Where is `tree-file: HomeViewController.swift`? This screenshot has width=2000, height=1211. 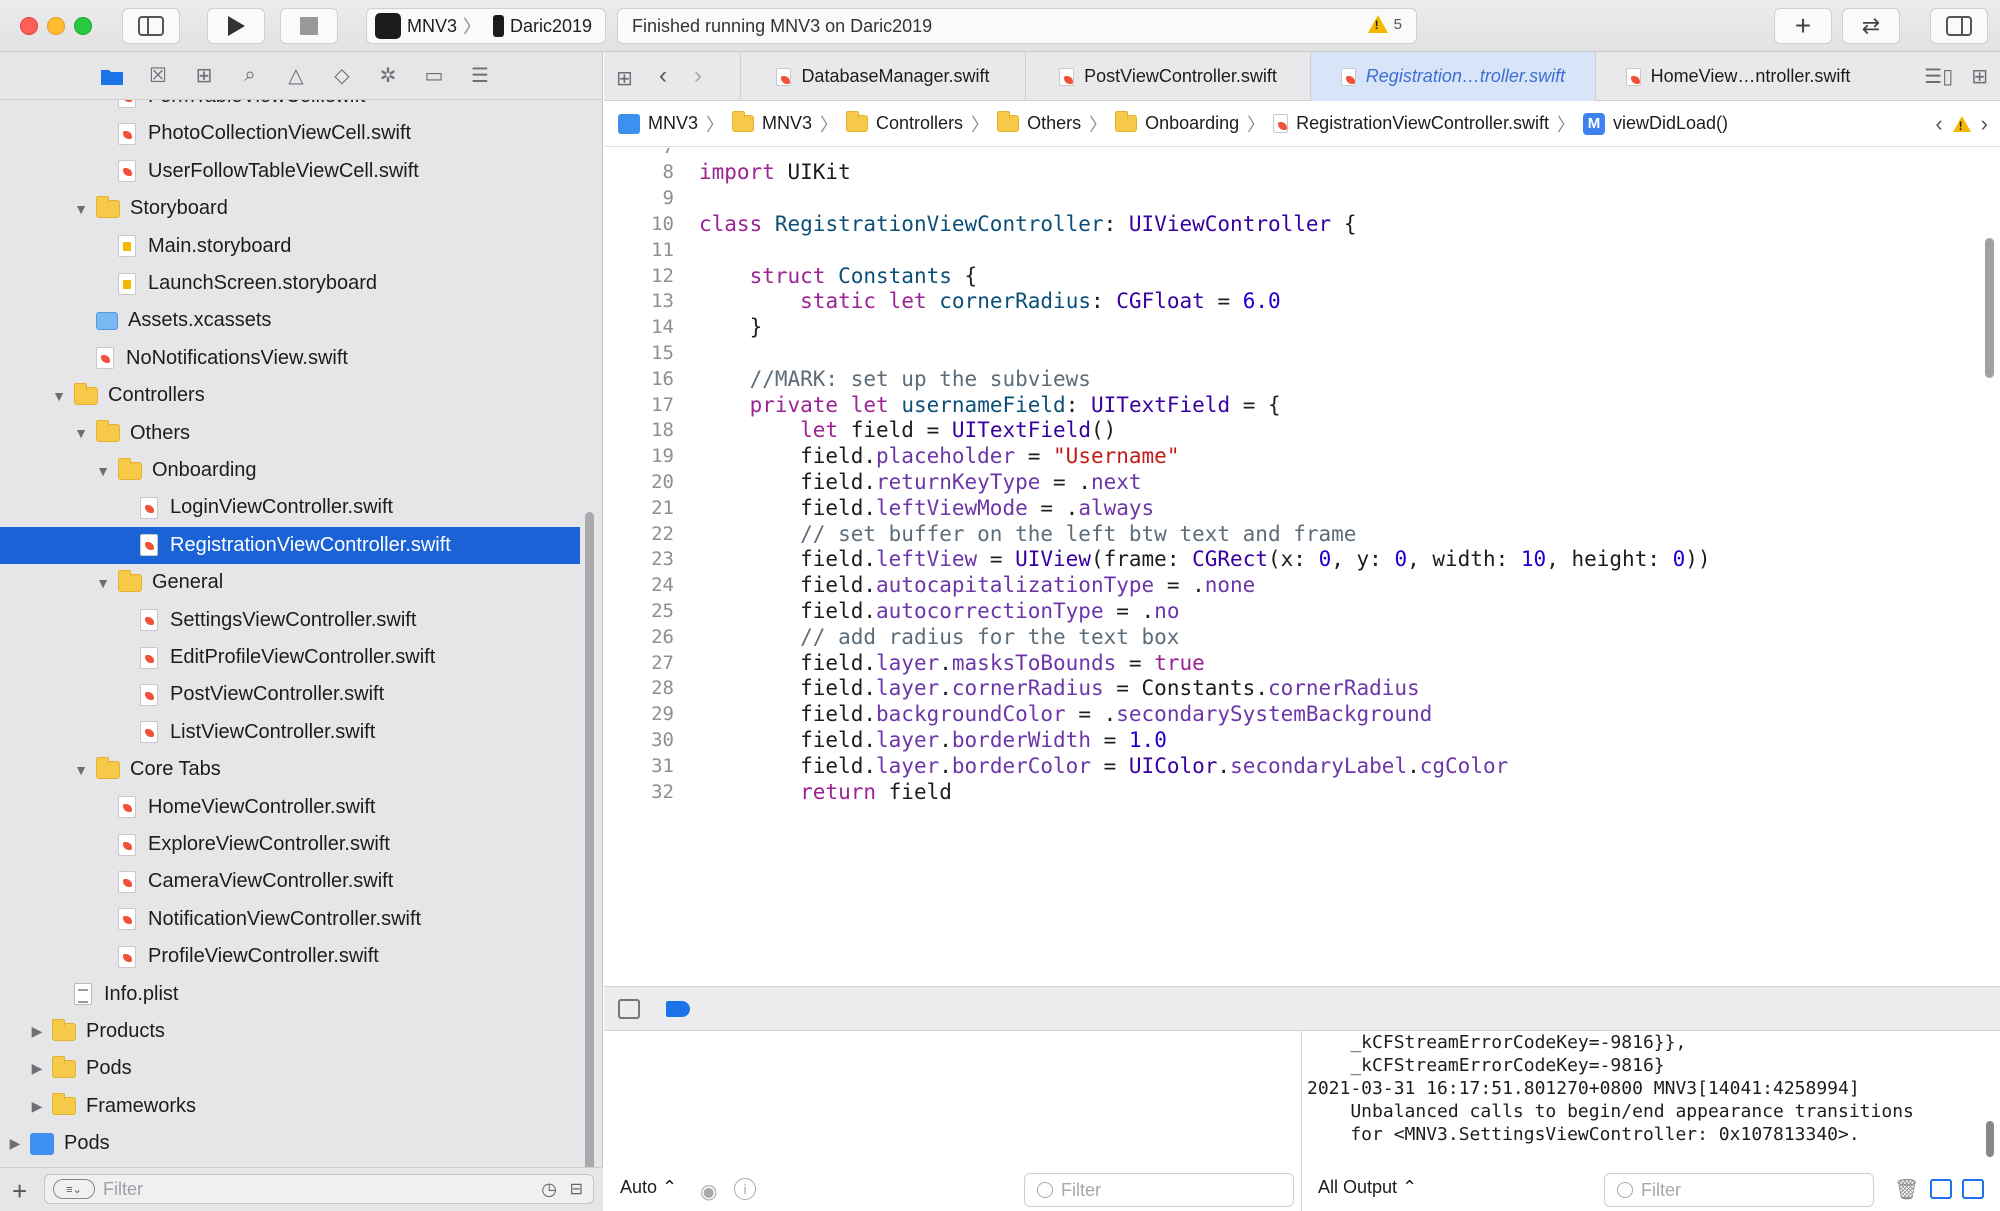 tree-file: HomeViewController.swift is located at coordinates (290, 807).